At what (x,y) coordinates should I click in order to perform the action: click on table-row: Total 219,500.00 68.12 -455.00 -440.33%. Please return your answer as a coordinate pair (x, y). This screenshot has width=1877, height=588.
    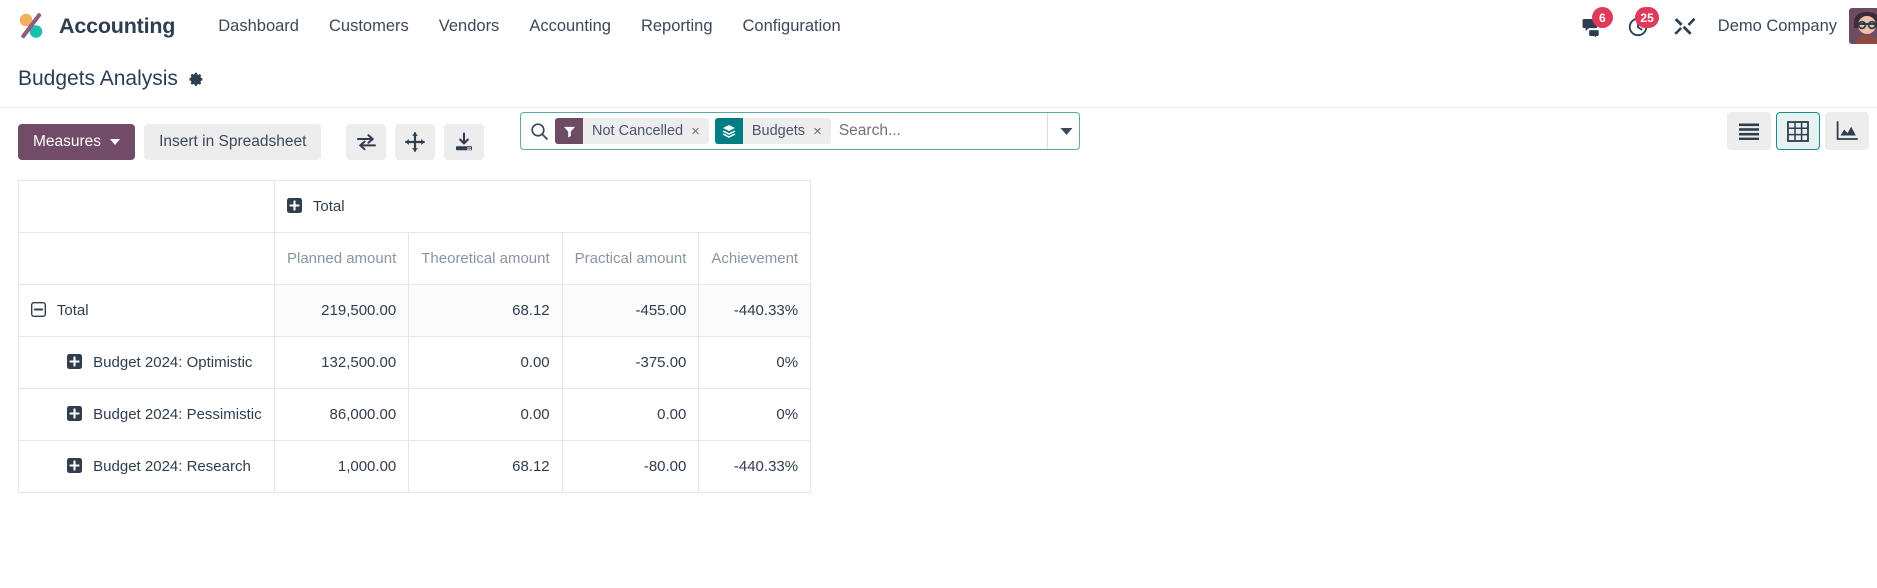
    Looking at the image, I should click on (415, 310).